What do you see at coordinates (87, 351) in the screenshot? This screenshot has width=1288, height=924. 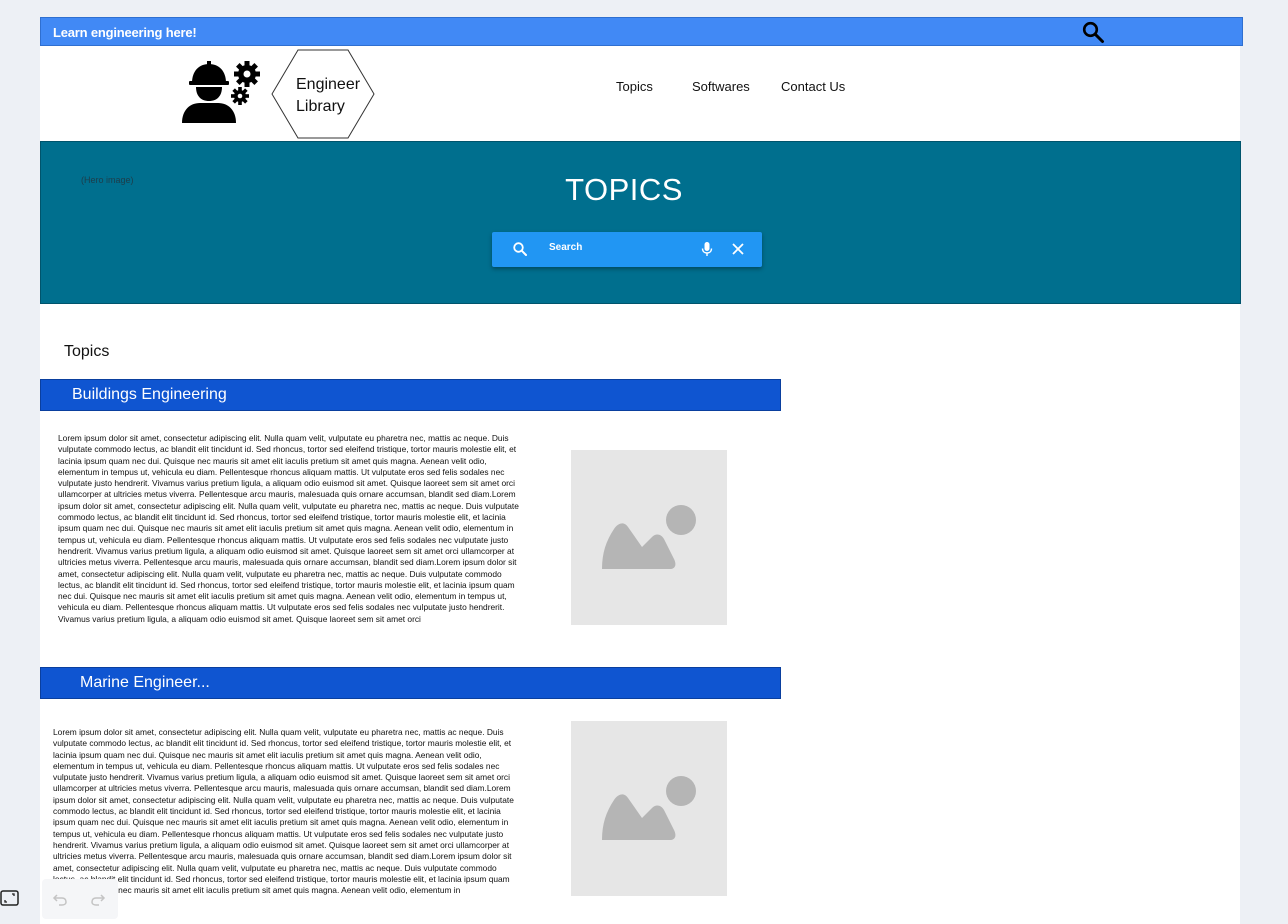 I see `topics-heading: Topics` at bounding box center [87, 351].